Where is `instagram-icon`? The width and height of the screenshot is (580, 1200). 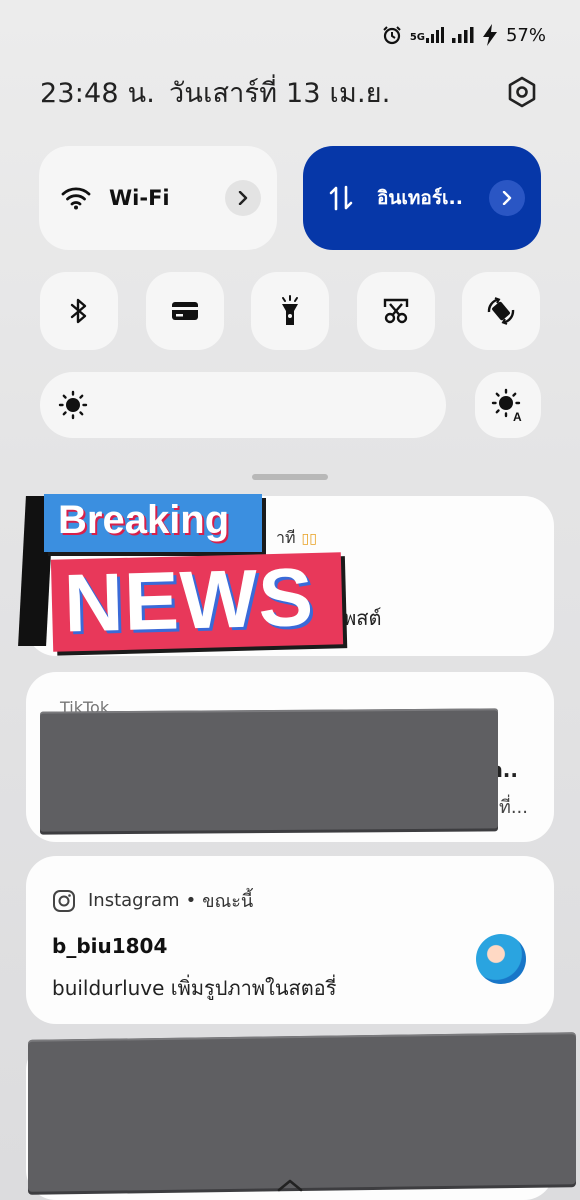
instagram-icon is located at coordinates (64, 900).